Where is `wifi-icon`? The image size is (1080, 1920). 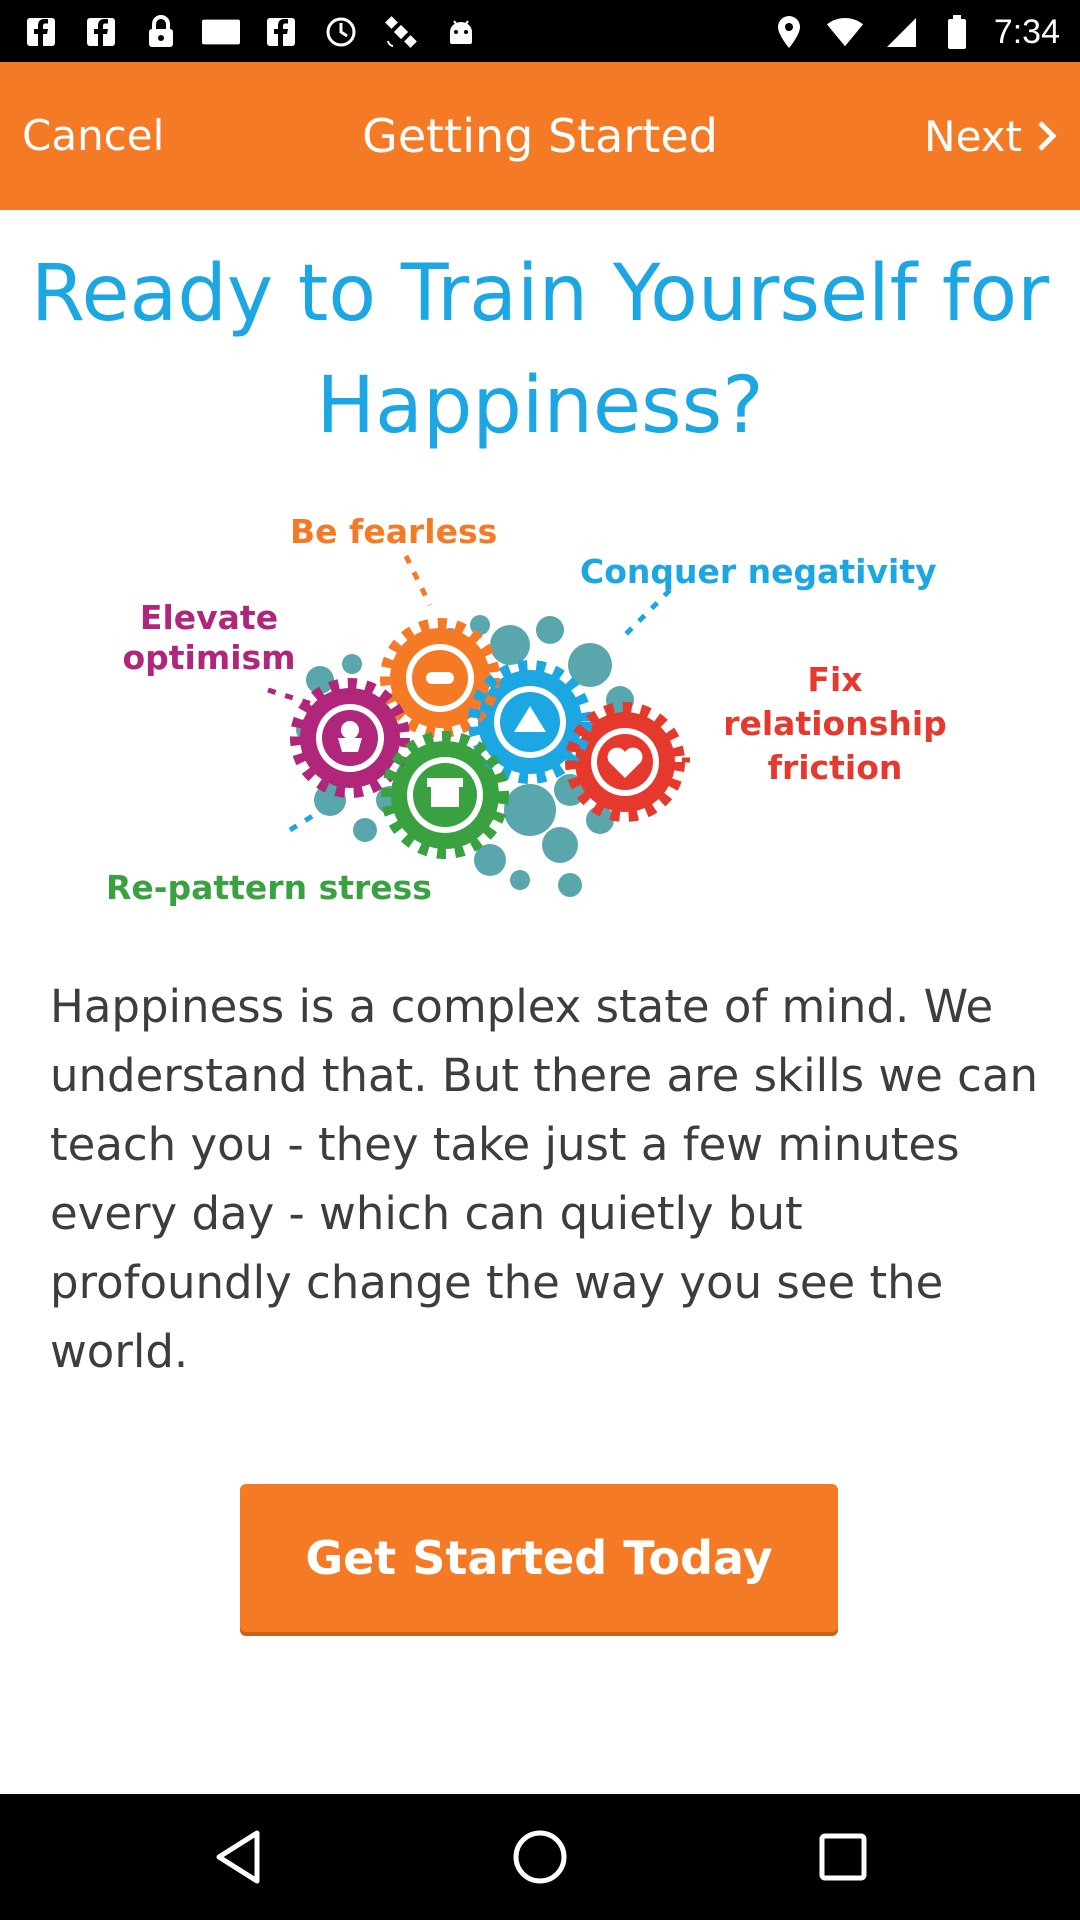
wifi-icon is located at coordinates (845, 32).